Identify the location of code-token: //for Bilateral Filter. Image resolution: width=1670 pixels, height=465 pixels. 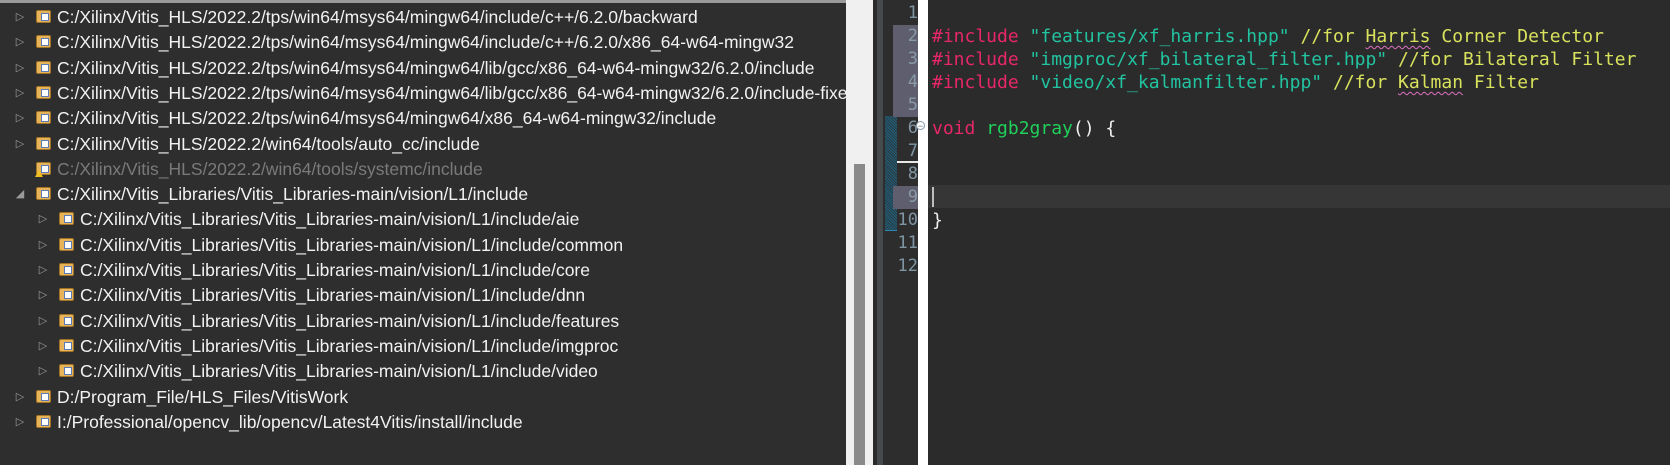
(1512, 59).